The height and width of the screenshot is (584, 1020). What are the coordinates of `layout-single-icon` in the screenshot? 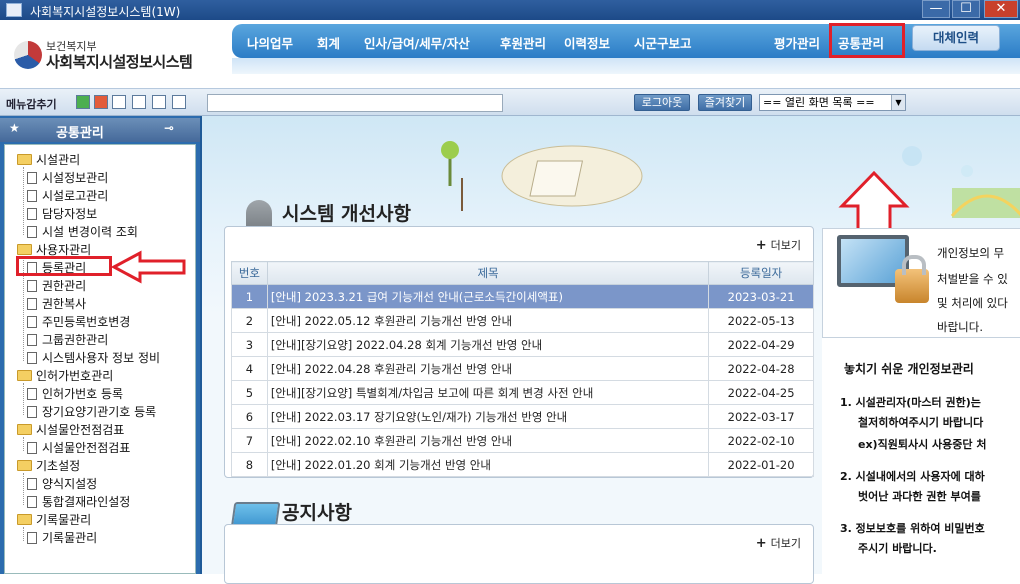 It's located at (179, 102).